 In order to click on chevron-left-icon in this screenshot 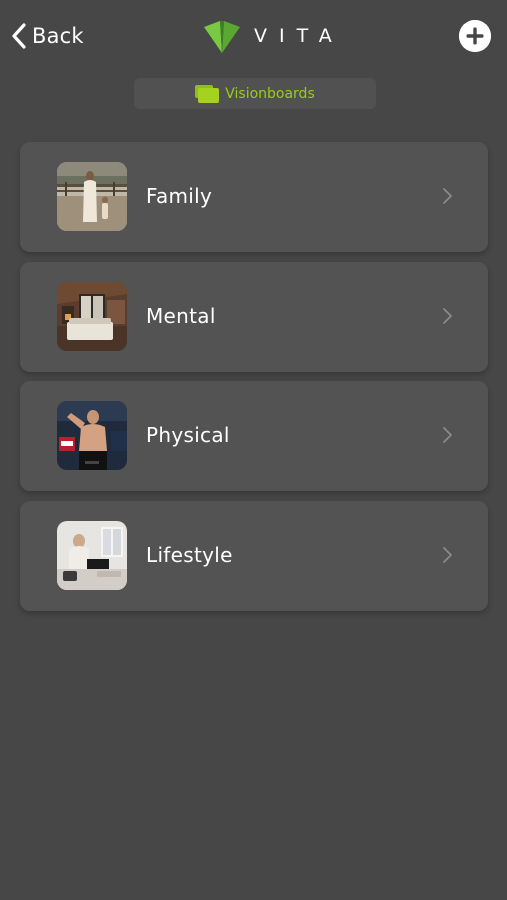, I will do `click(19, 36)`.